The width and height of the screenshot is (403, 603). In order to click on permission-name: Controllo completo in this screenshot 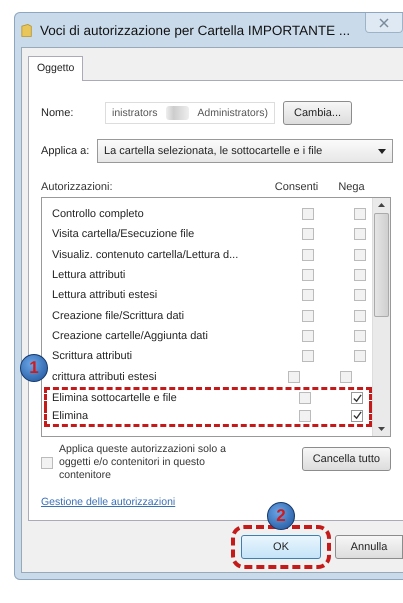, I will do `click(98, 214)`.